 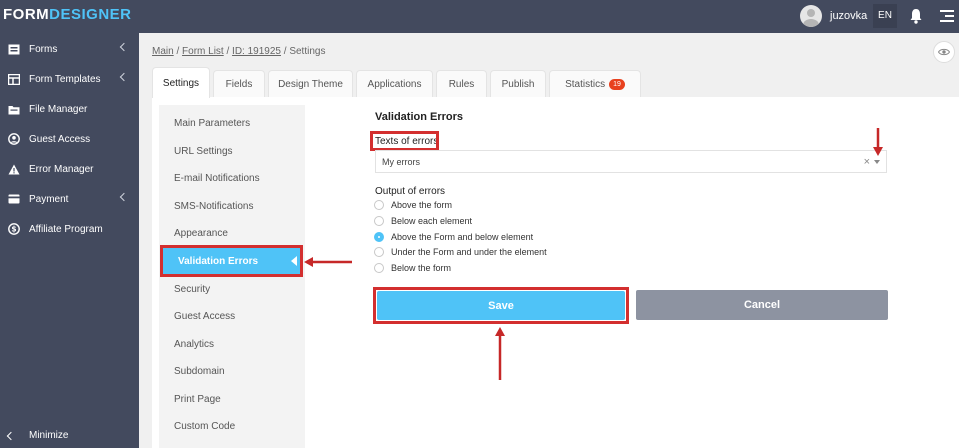 I want to click on tab-settings: Settings, so click(x=181, y=82).